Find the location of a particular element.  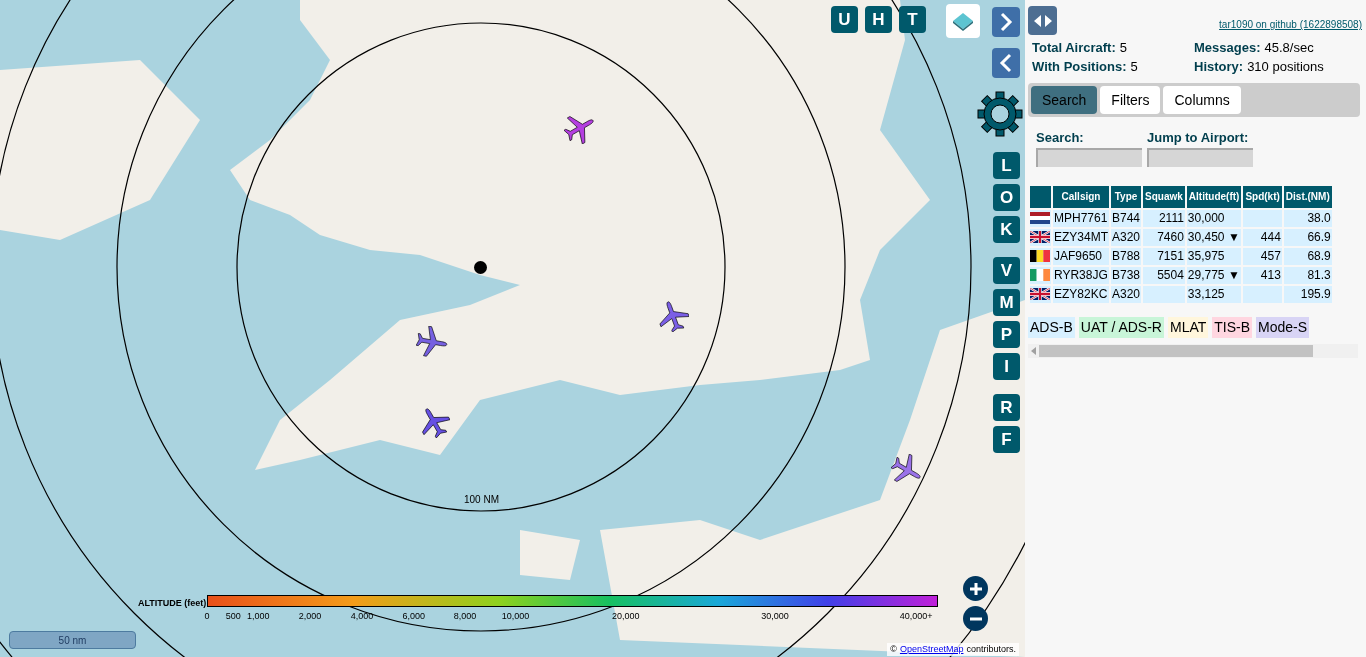

table-cell: 38.0 is located at coordinates (1307, 218).